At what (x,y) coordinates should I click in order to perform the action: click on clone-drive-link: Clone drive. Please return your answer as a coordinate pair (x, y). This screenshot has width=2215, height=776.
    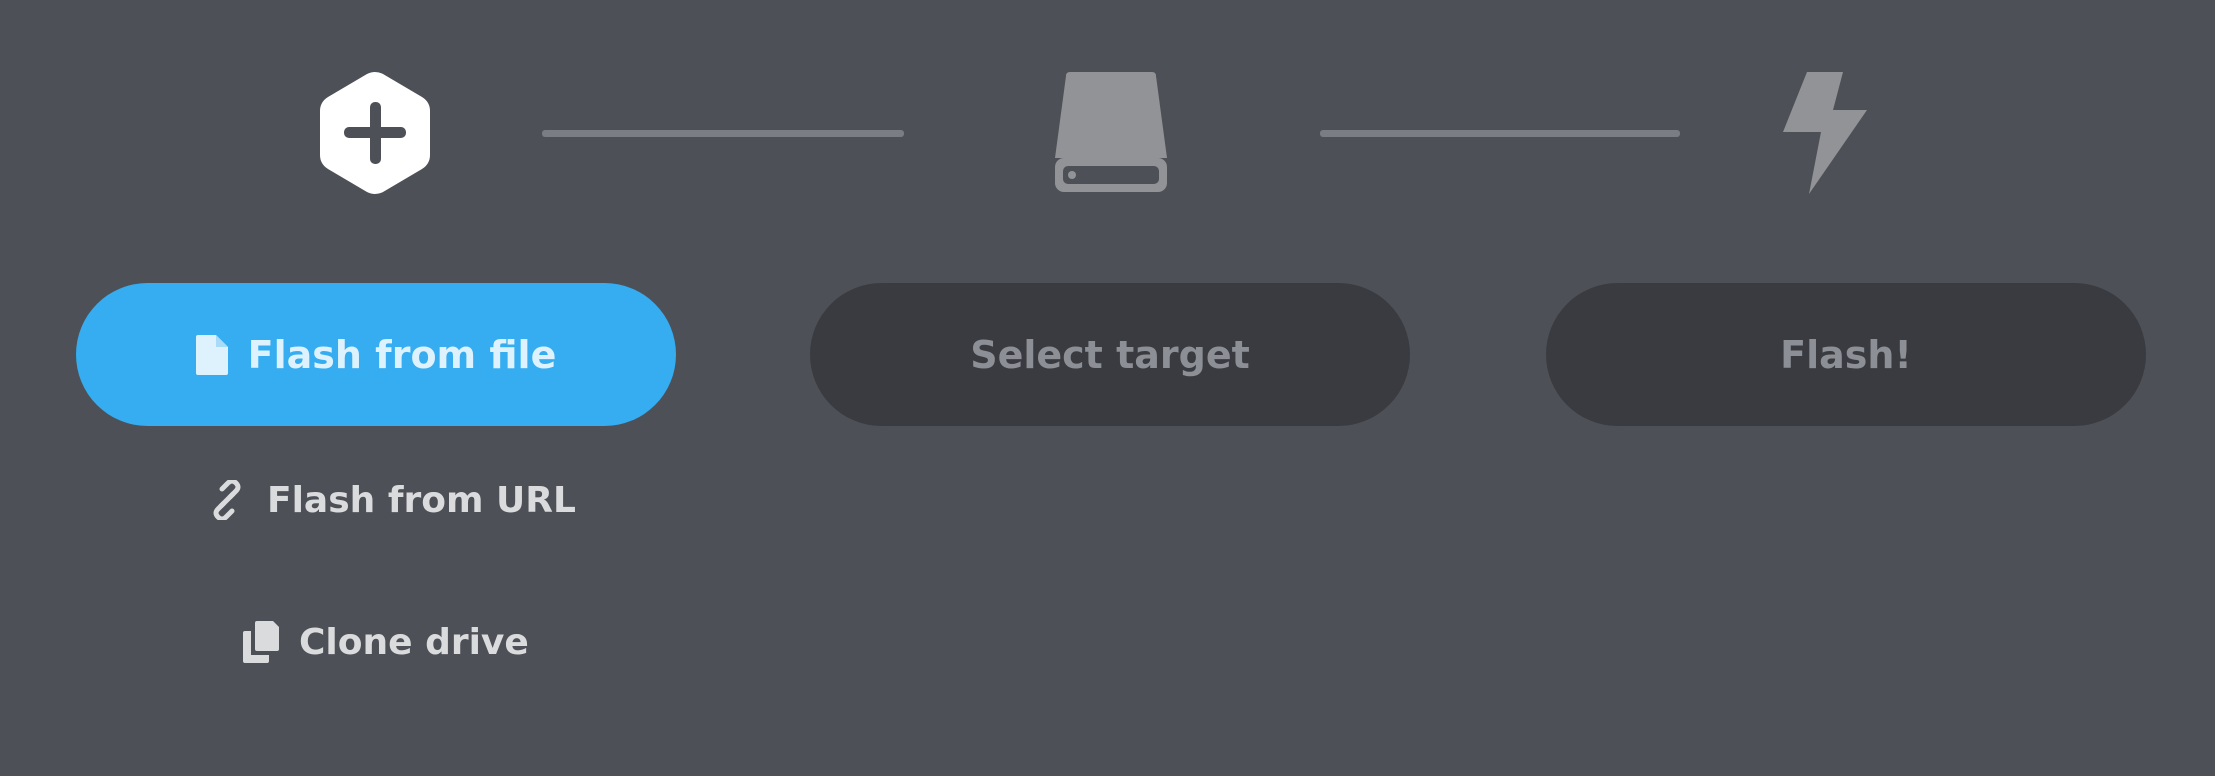
    Looking at the image, I should click on (386, 642).